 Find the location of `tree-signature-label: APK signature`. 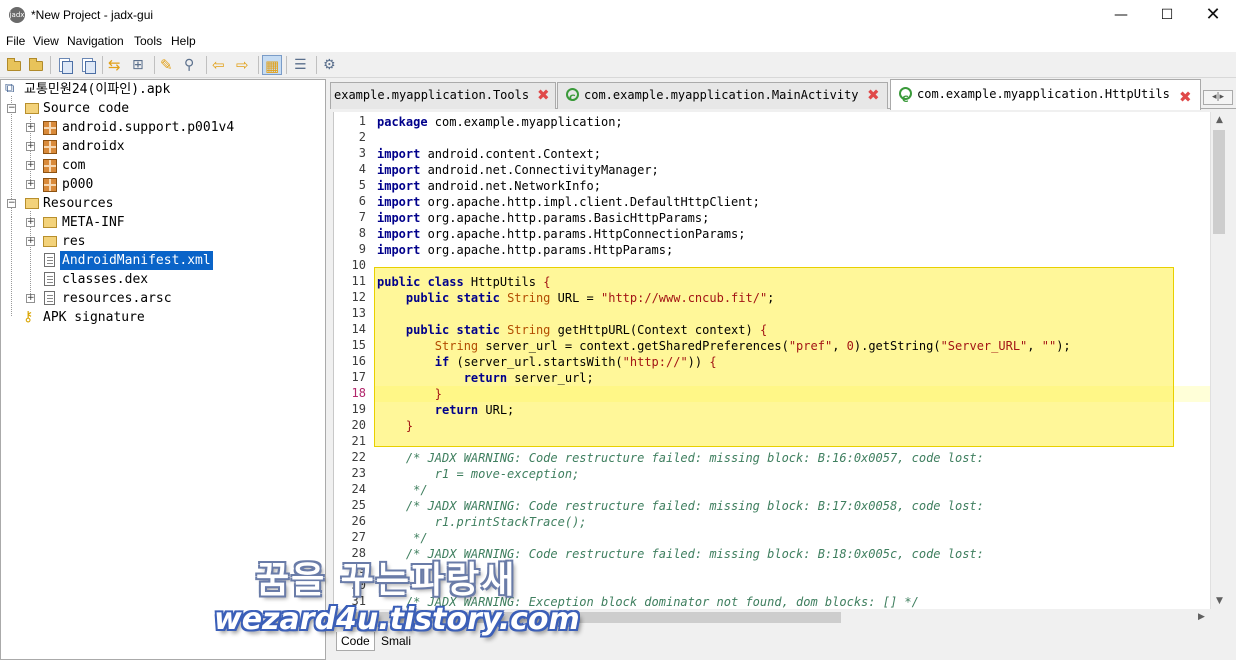

tree-signature-label: APK signature is located at coordinates (94, 317).